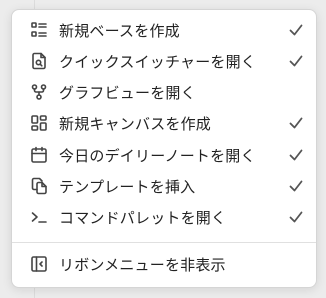  Describe the element at coordinates (127, 92) in the screenshot. I see `menu-item-label: グラフビューを開く` at that location.